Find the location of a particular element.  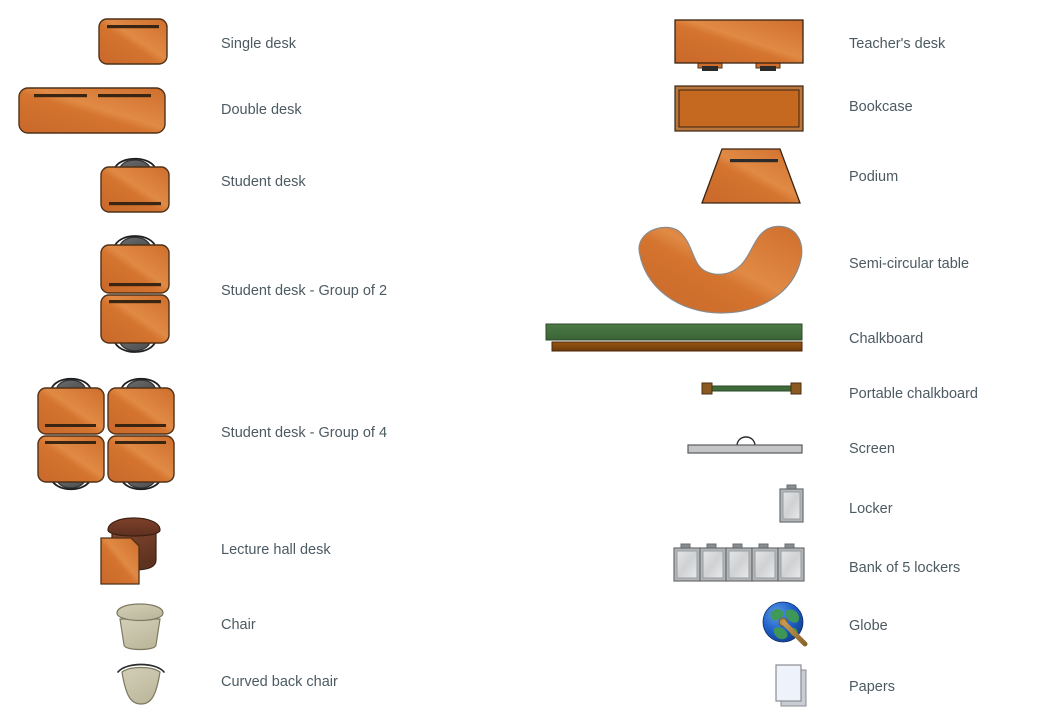

shape-globe is located at coordinates (786, 625).